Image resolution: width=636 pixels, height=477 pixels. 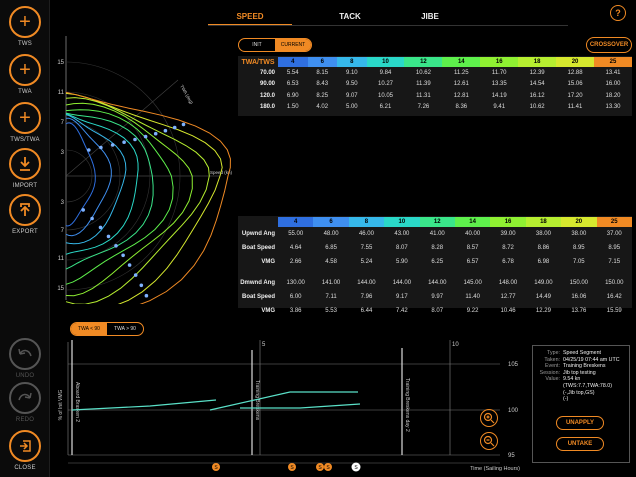 What do you see at coordinates (366, 248) in the screenshot?
I see `table-cell: 7.55` at bounding box center [366, 248].